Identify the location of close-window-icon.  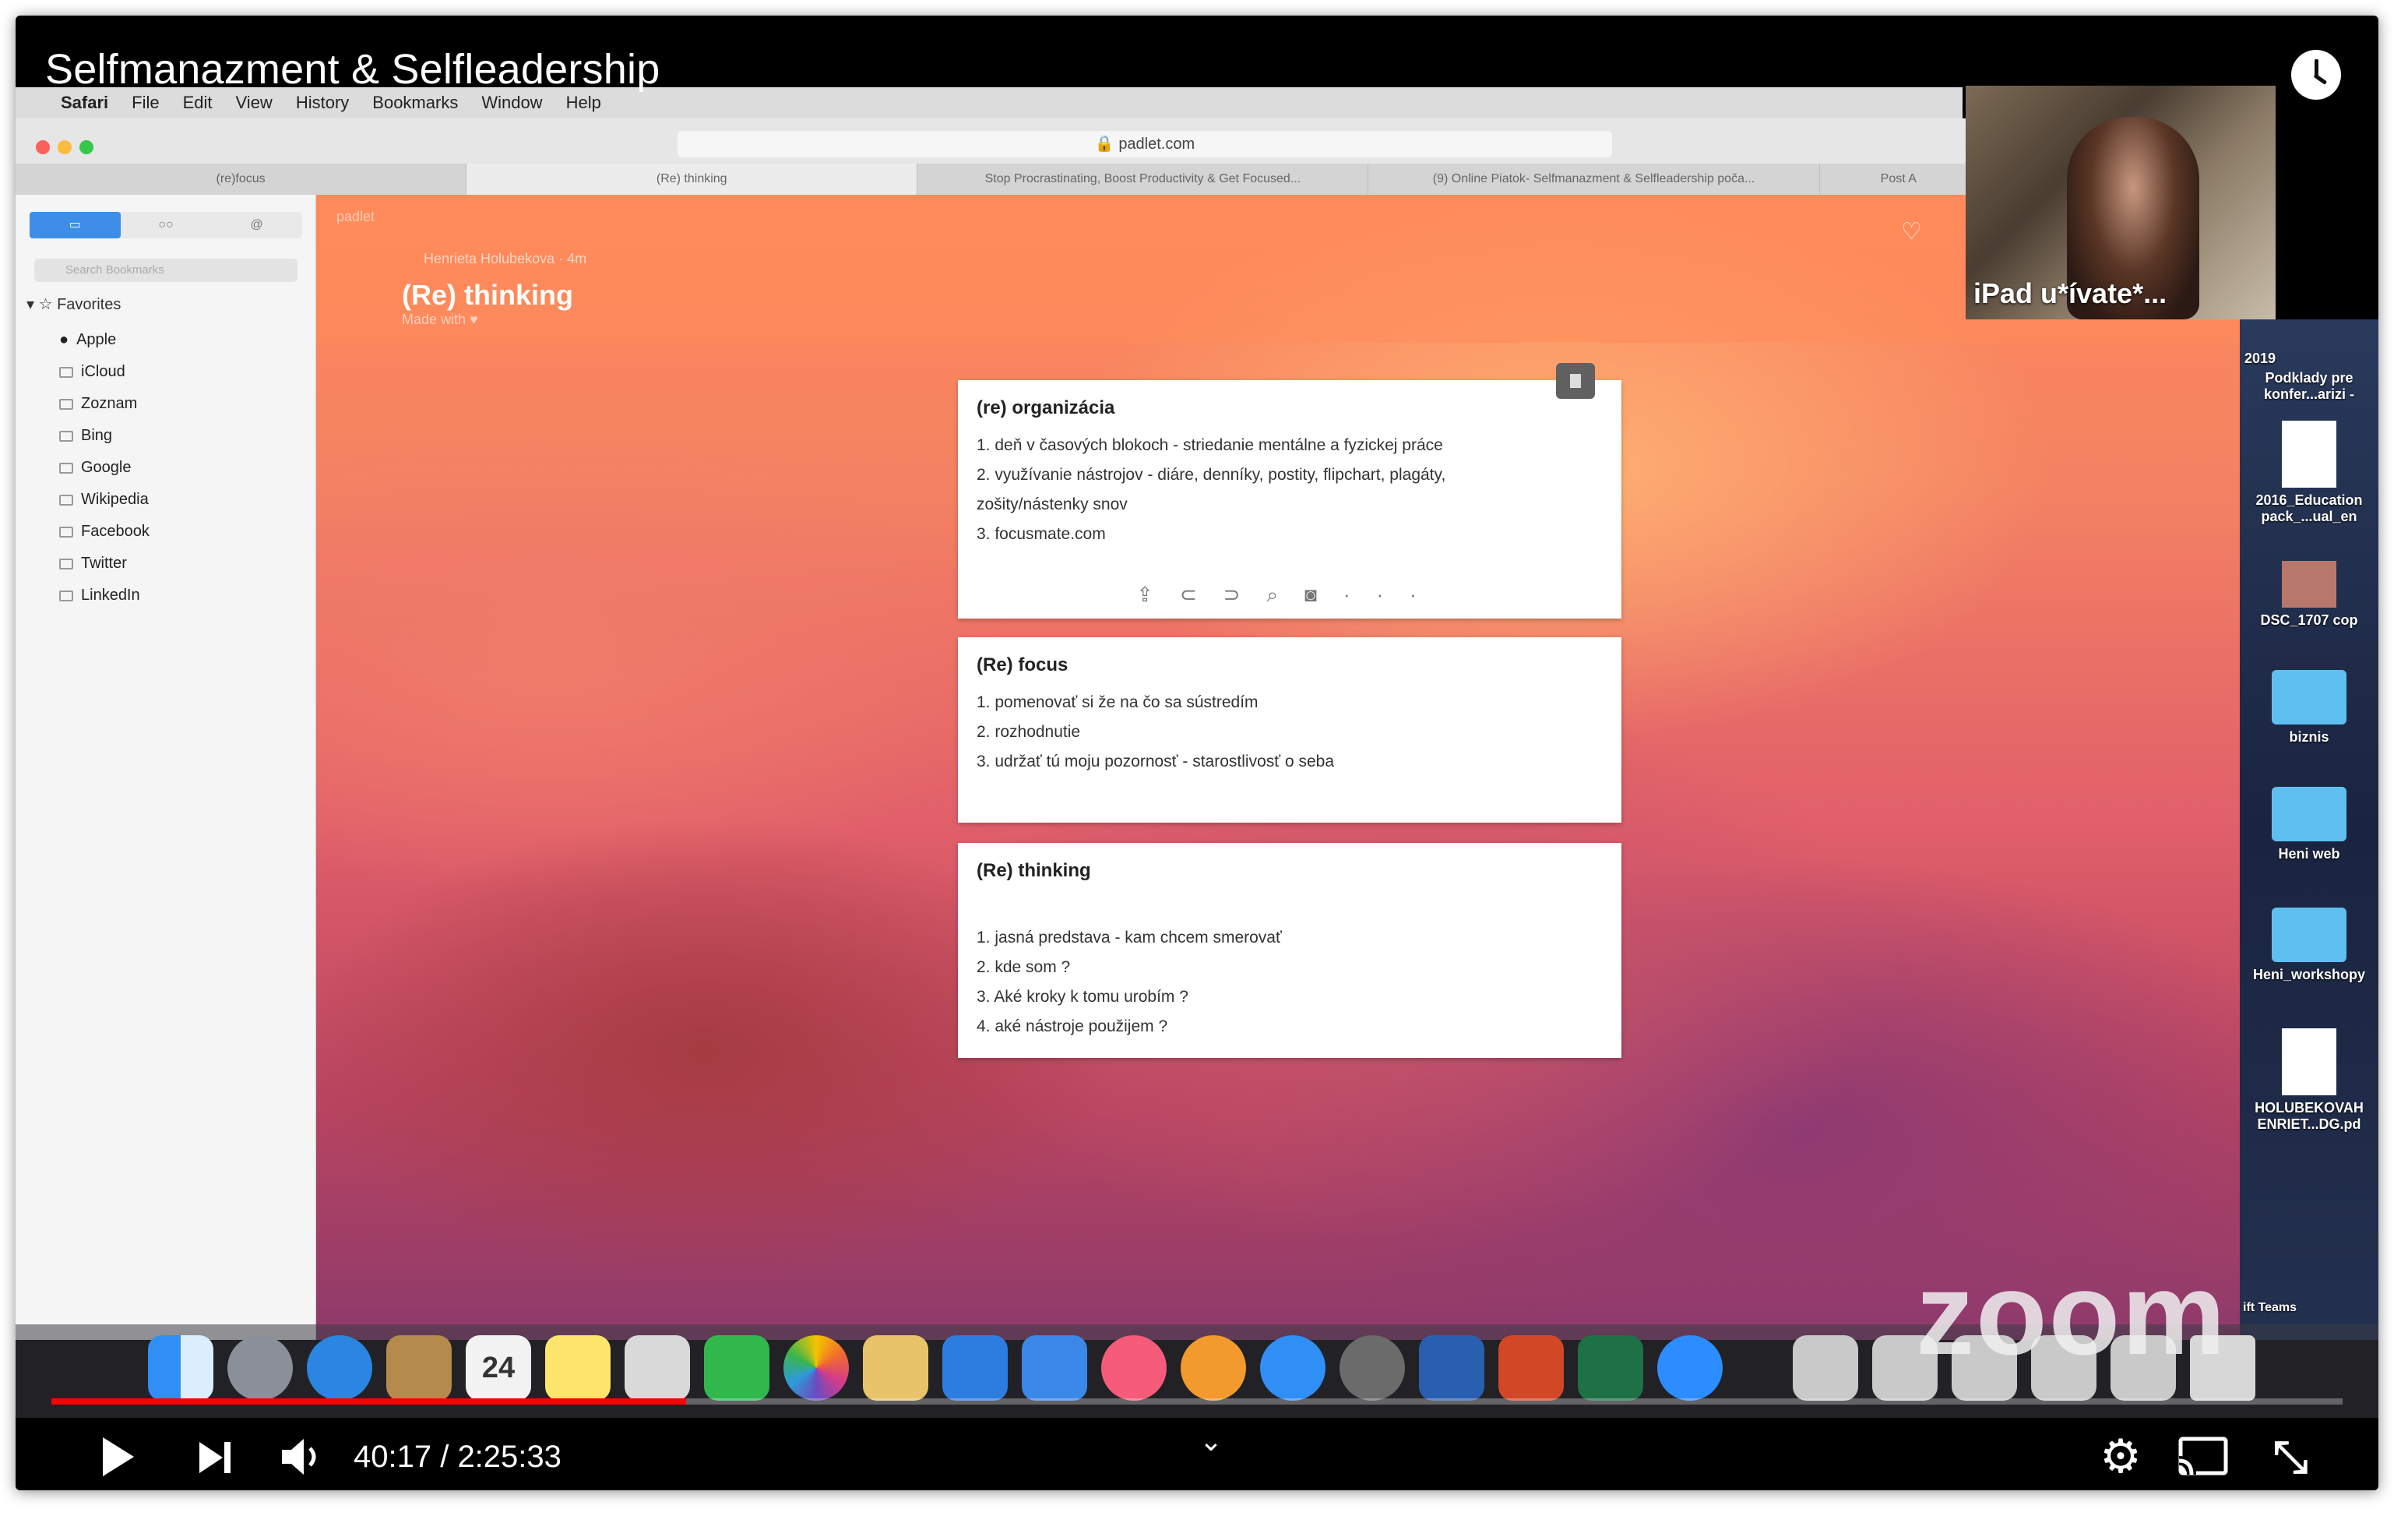
(43, 147).